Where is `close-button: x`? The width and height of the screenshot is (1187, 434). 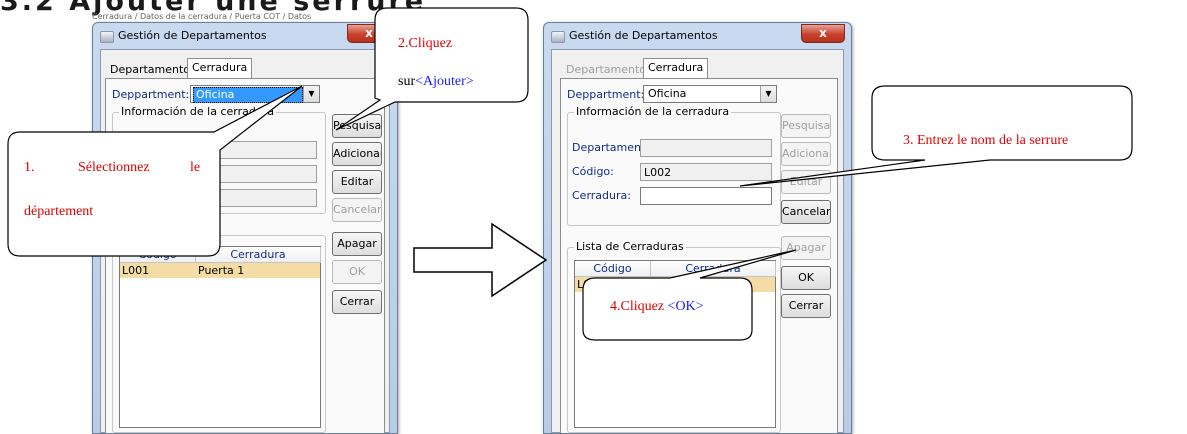 close-button: x is located at coordinates (823, 33).